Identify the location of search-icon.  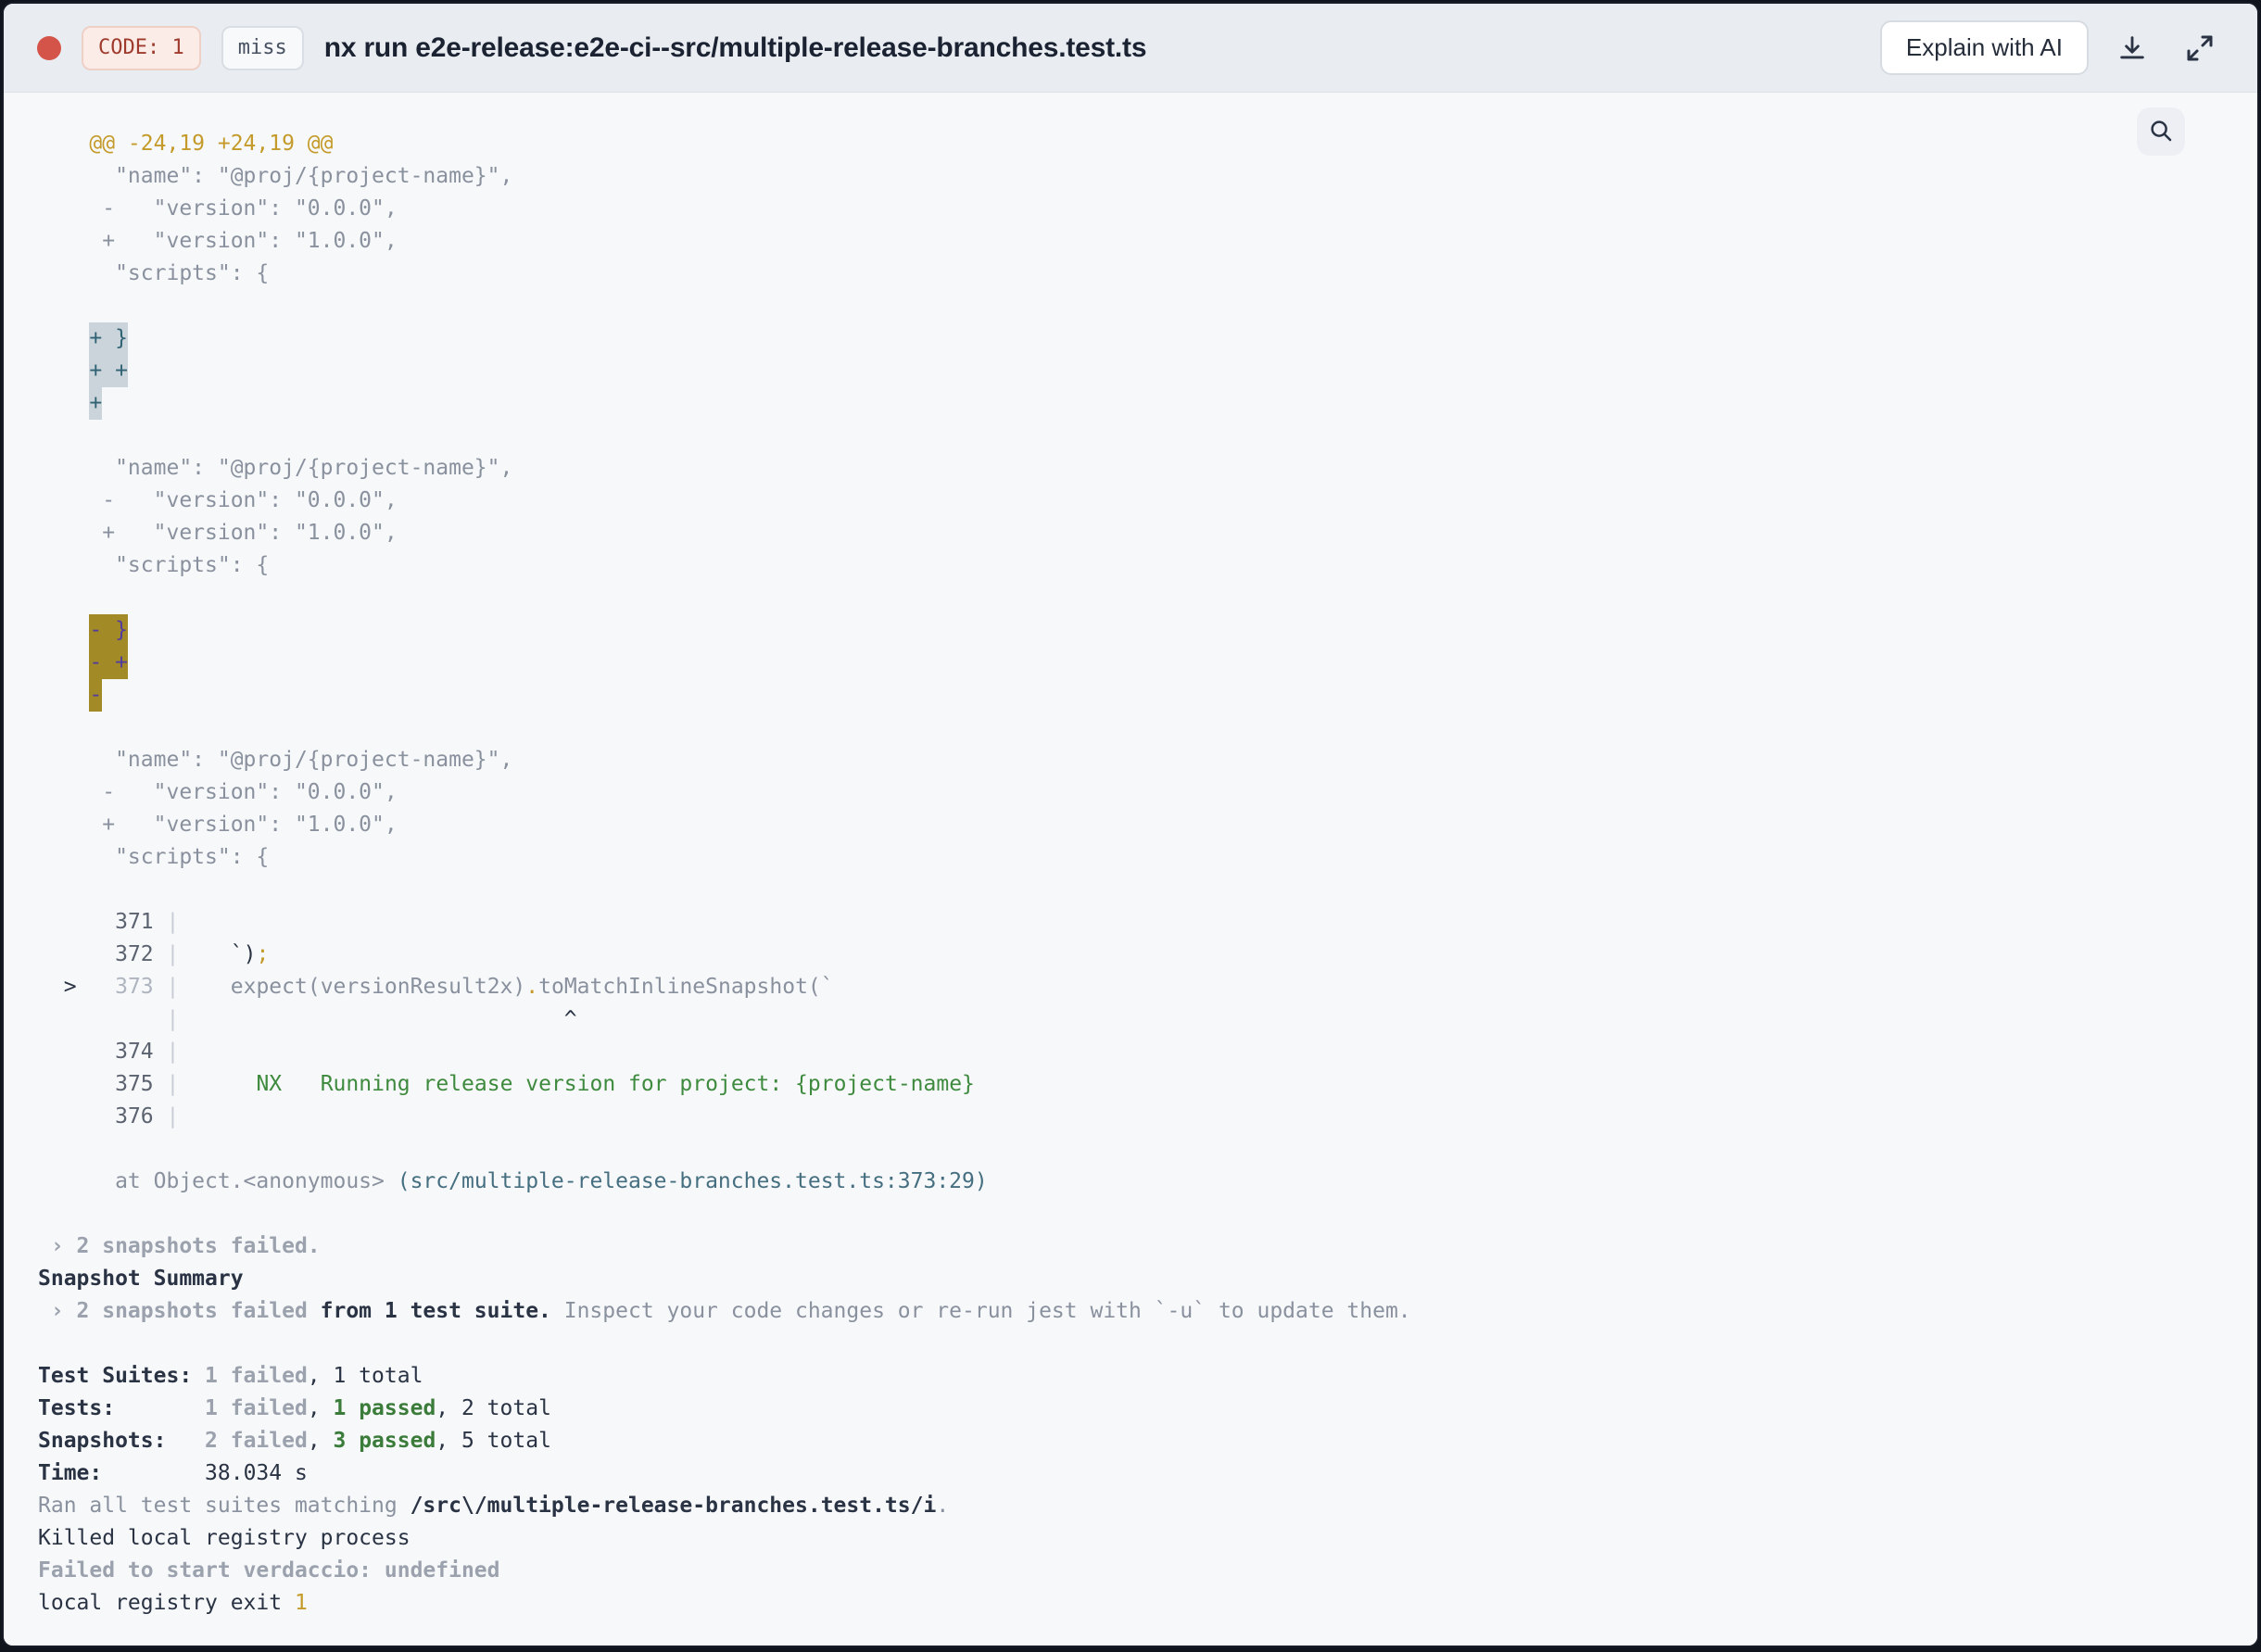
(2161, 132).